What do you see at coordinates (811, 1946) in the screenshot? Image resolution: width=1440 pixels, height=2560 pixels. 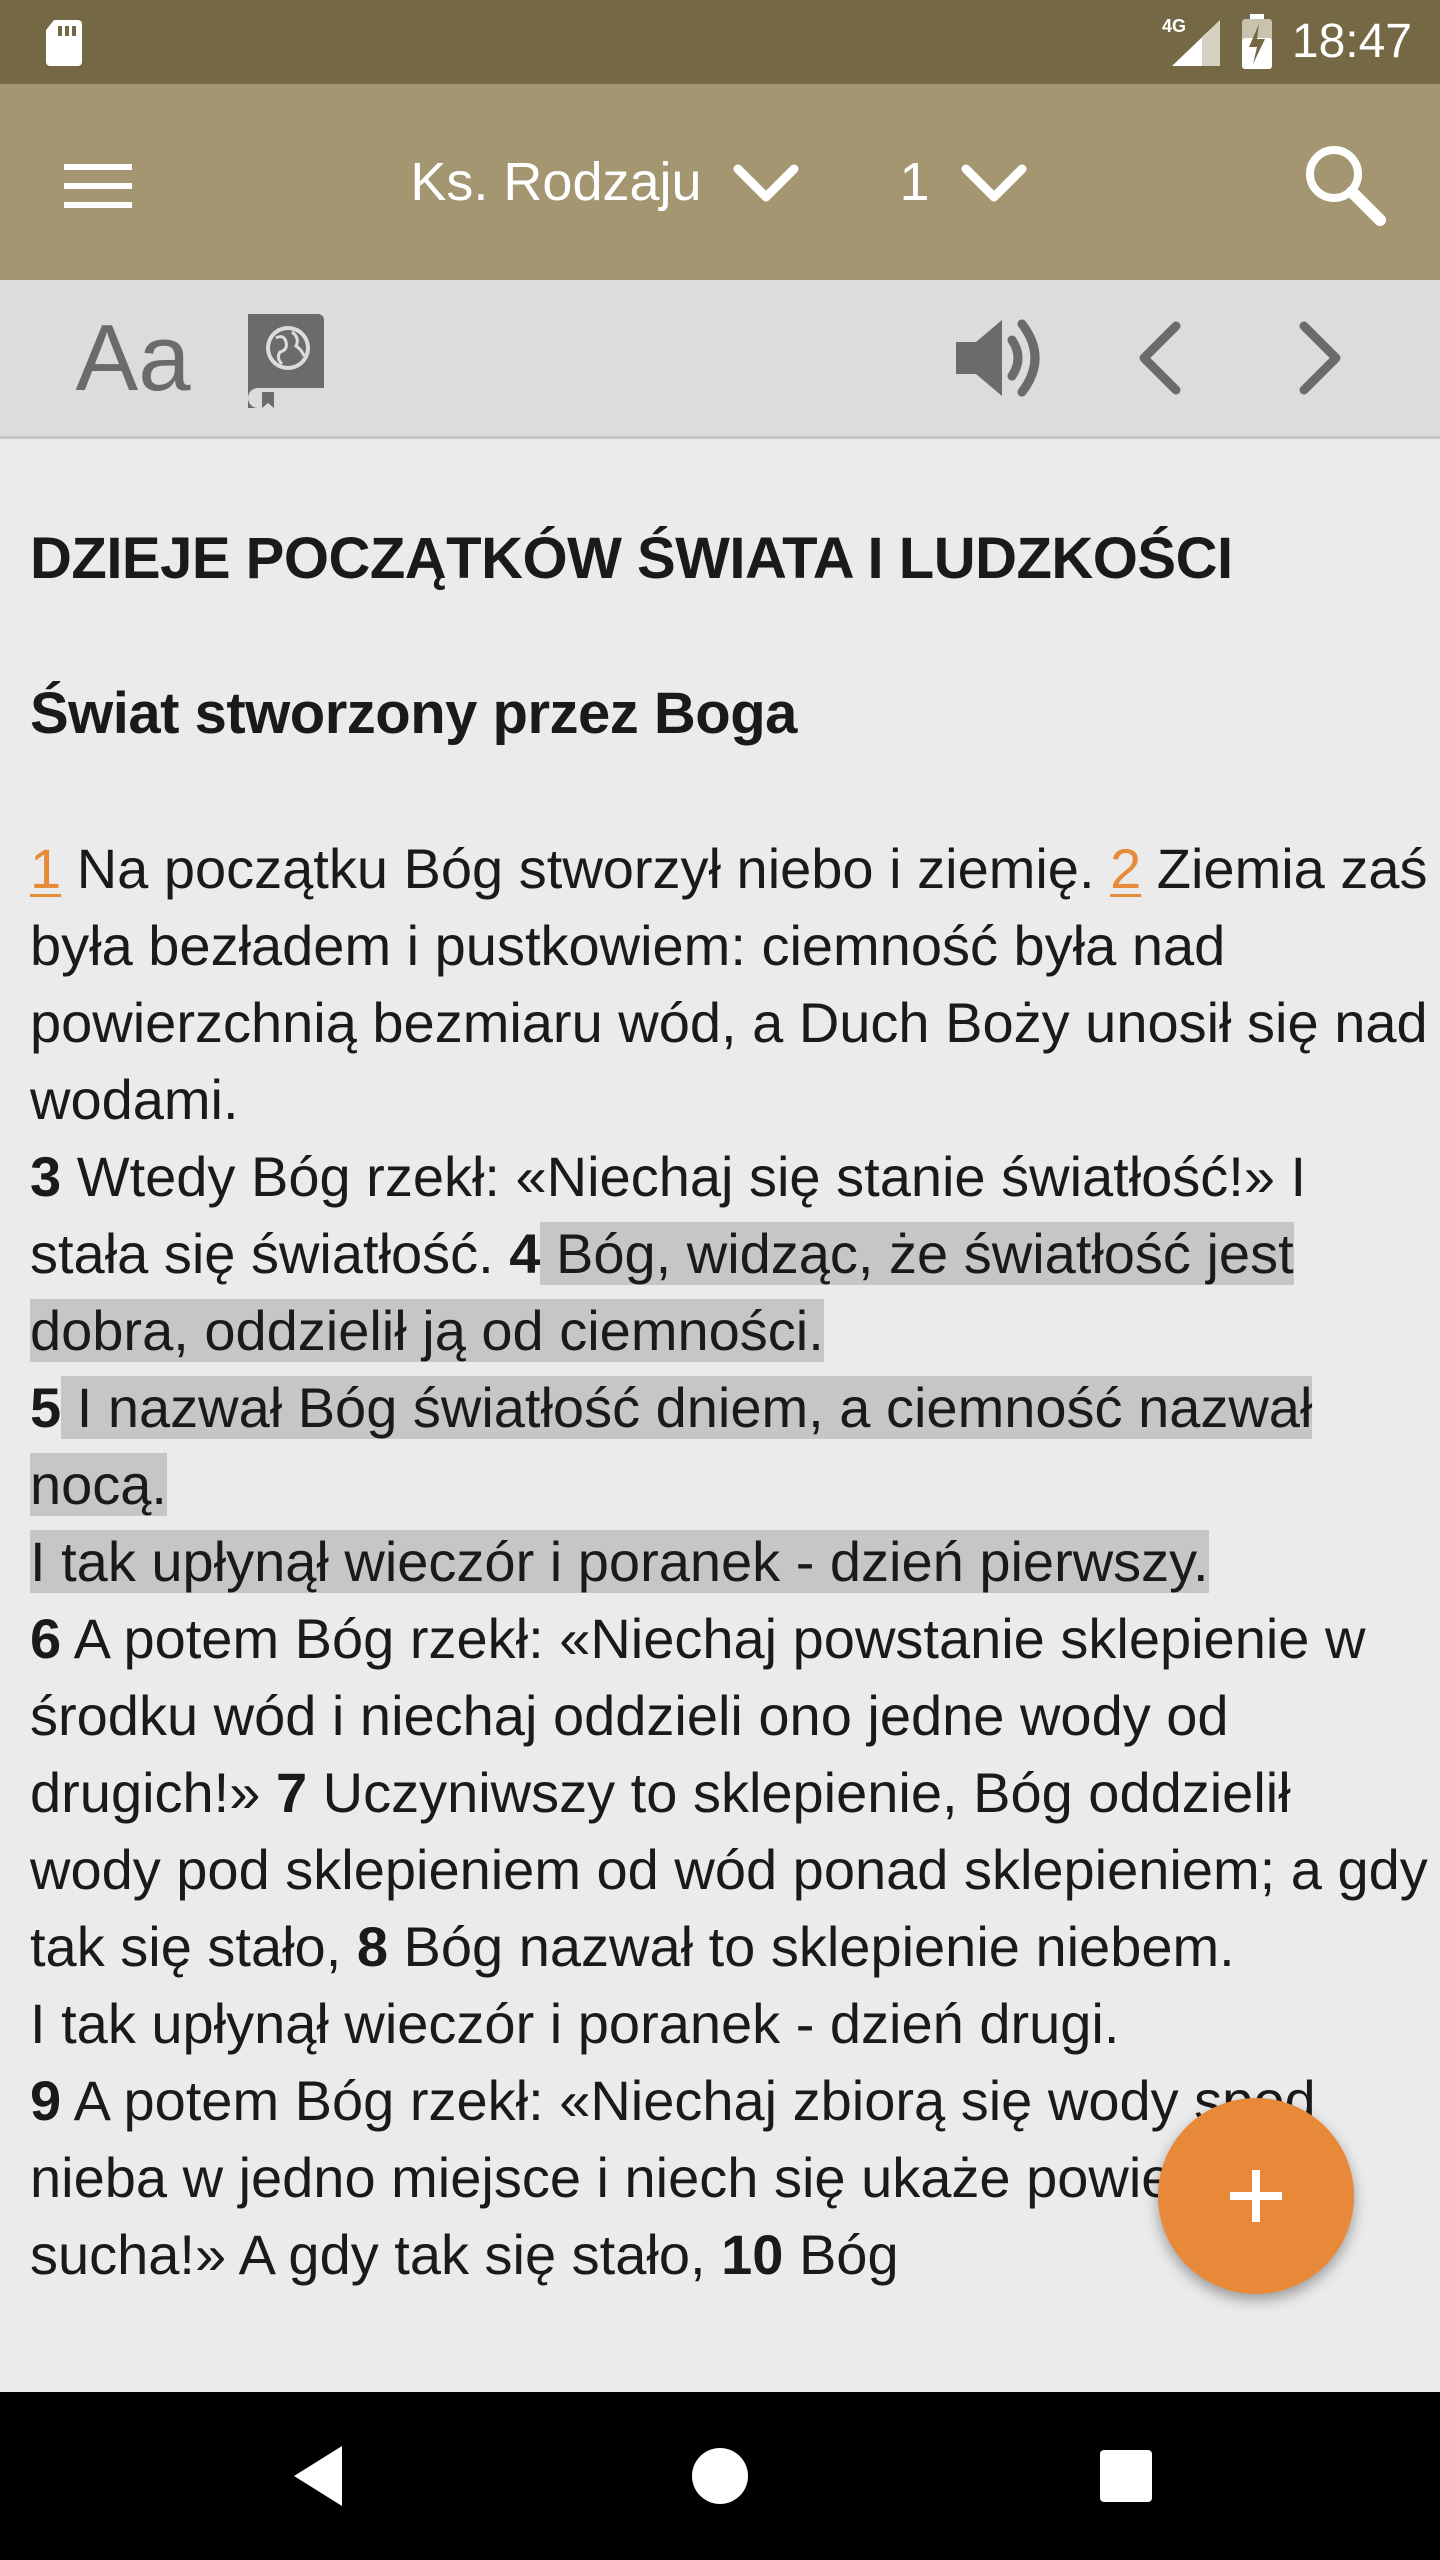 I see `verse-text: Bóg nazwał to sklepienie niebem.` at bounding box center [811, 1946].